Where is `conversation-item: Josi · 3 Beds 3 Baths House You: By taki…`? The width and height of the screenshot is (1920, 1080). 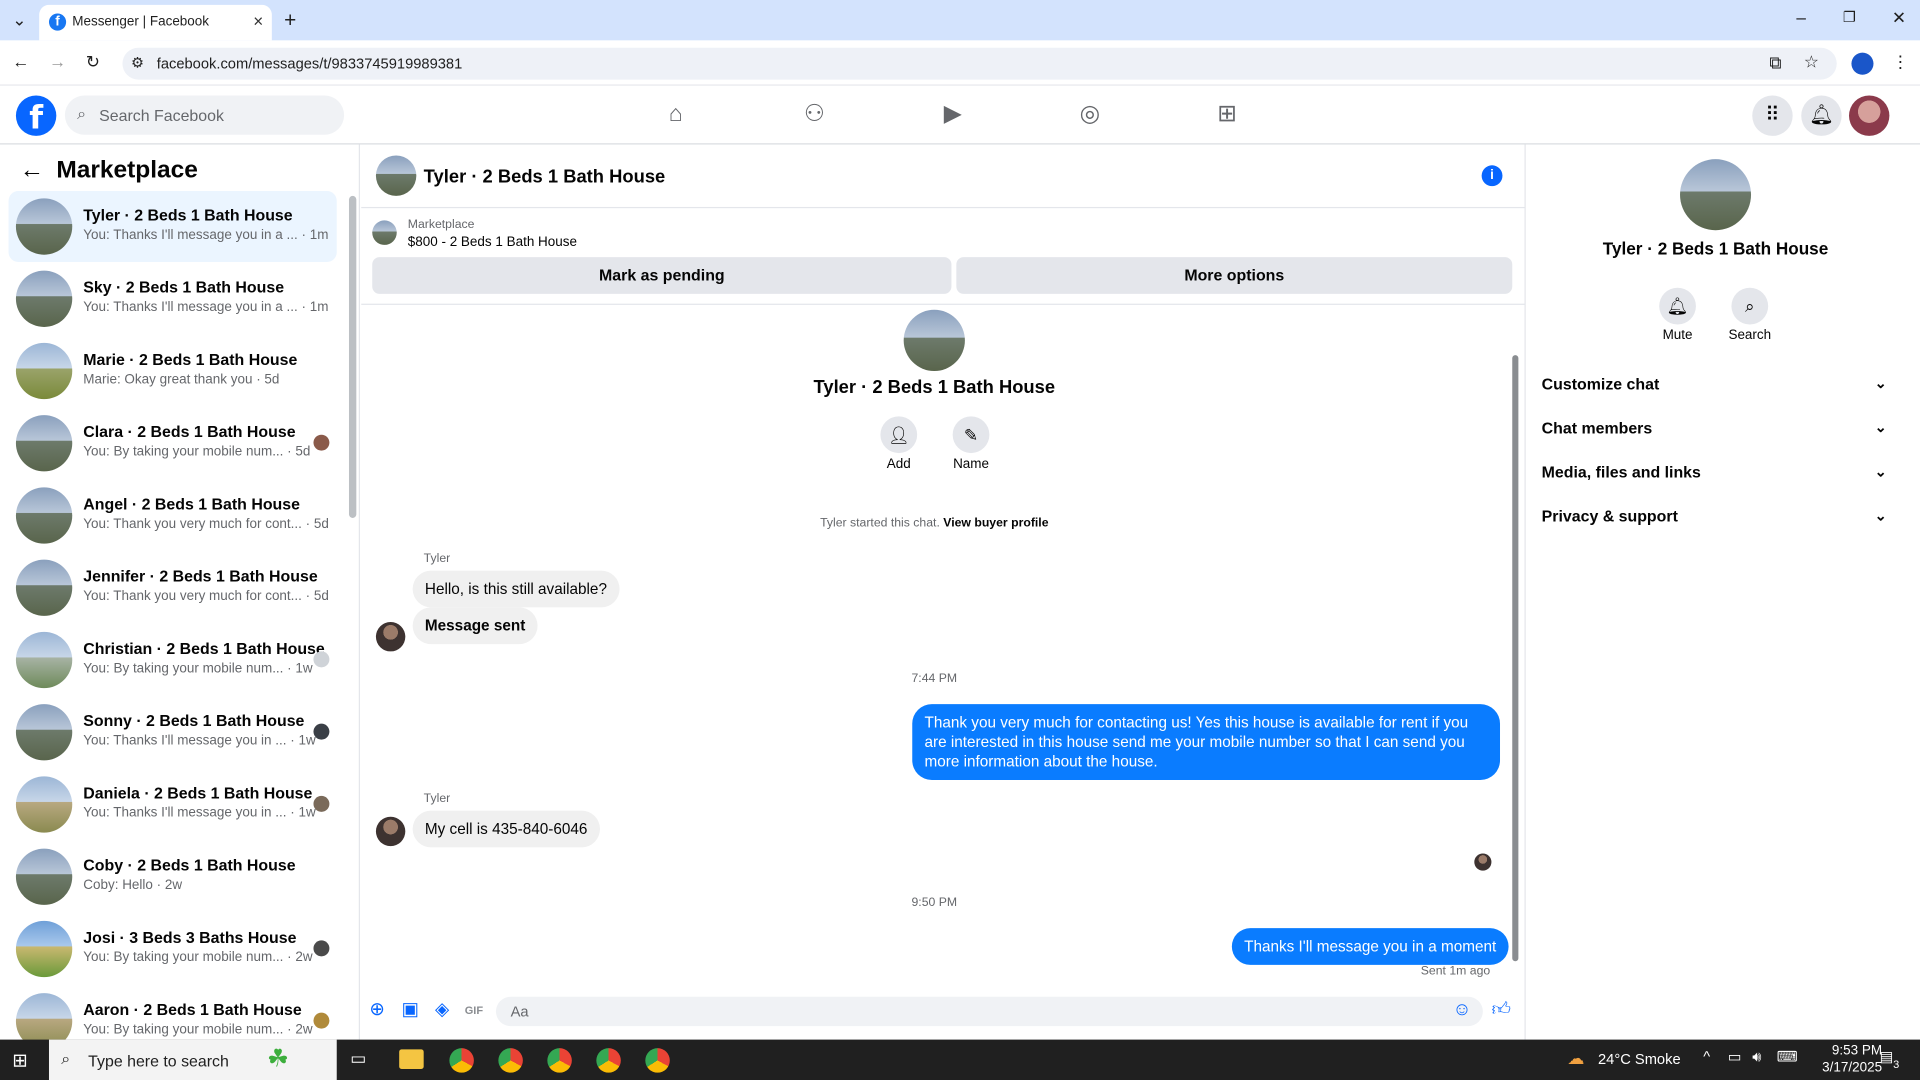 conversation-item: Josi · 3 Beds 3 Baths House You: By taki… is located at coordinates (173, 948).